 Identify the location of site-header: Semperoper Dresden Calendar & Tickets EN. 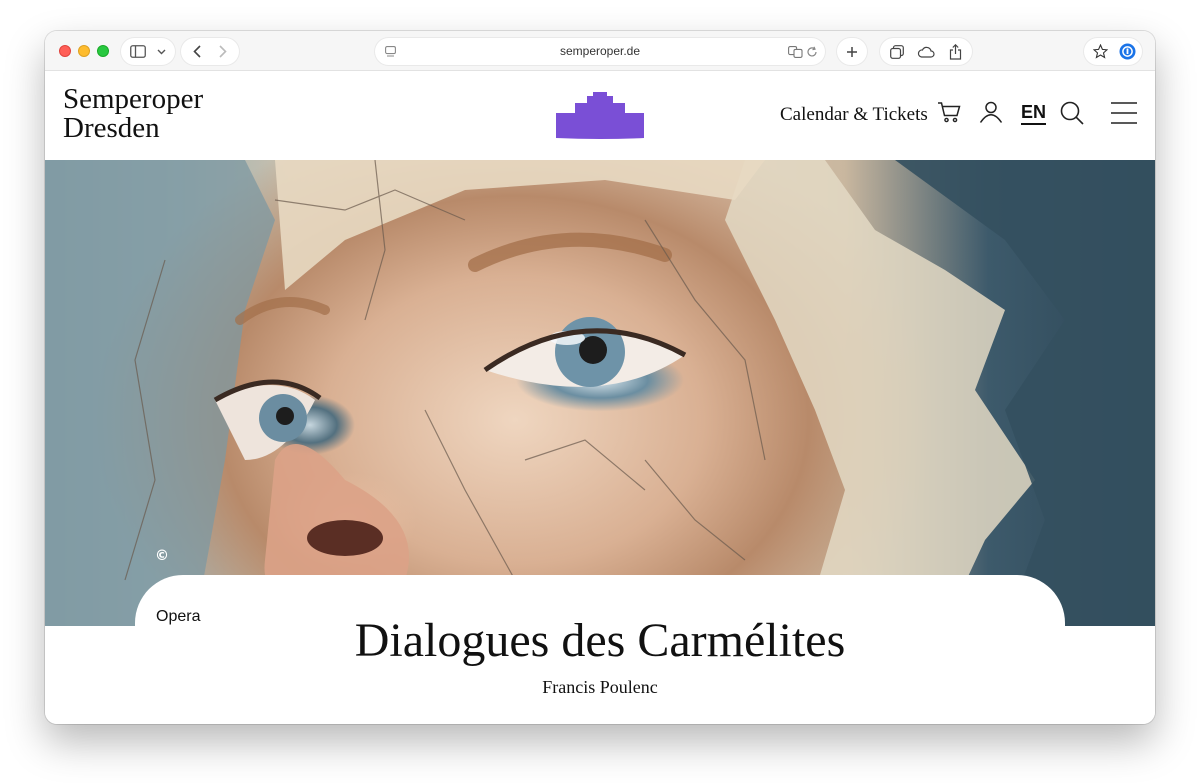
(600, 115).